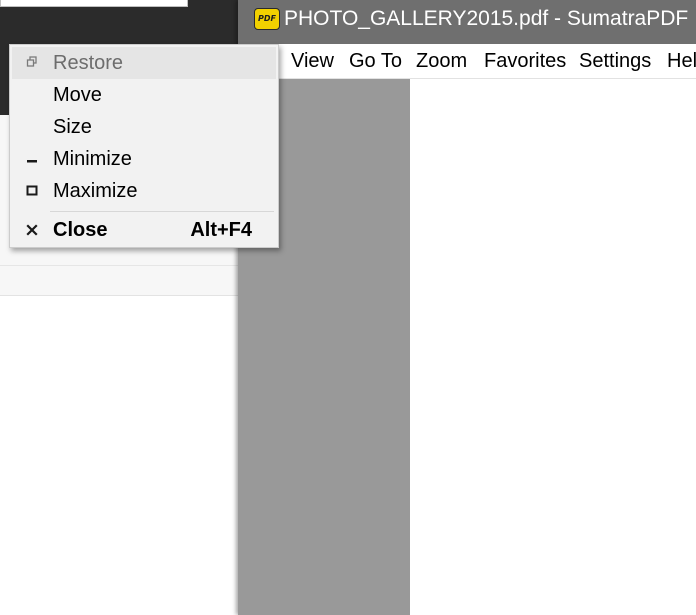 Image resolution: width=696 pixels, height=615 pixels. I want to click on menu-favorites: Favorites, so click(525, 61).